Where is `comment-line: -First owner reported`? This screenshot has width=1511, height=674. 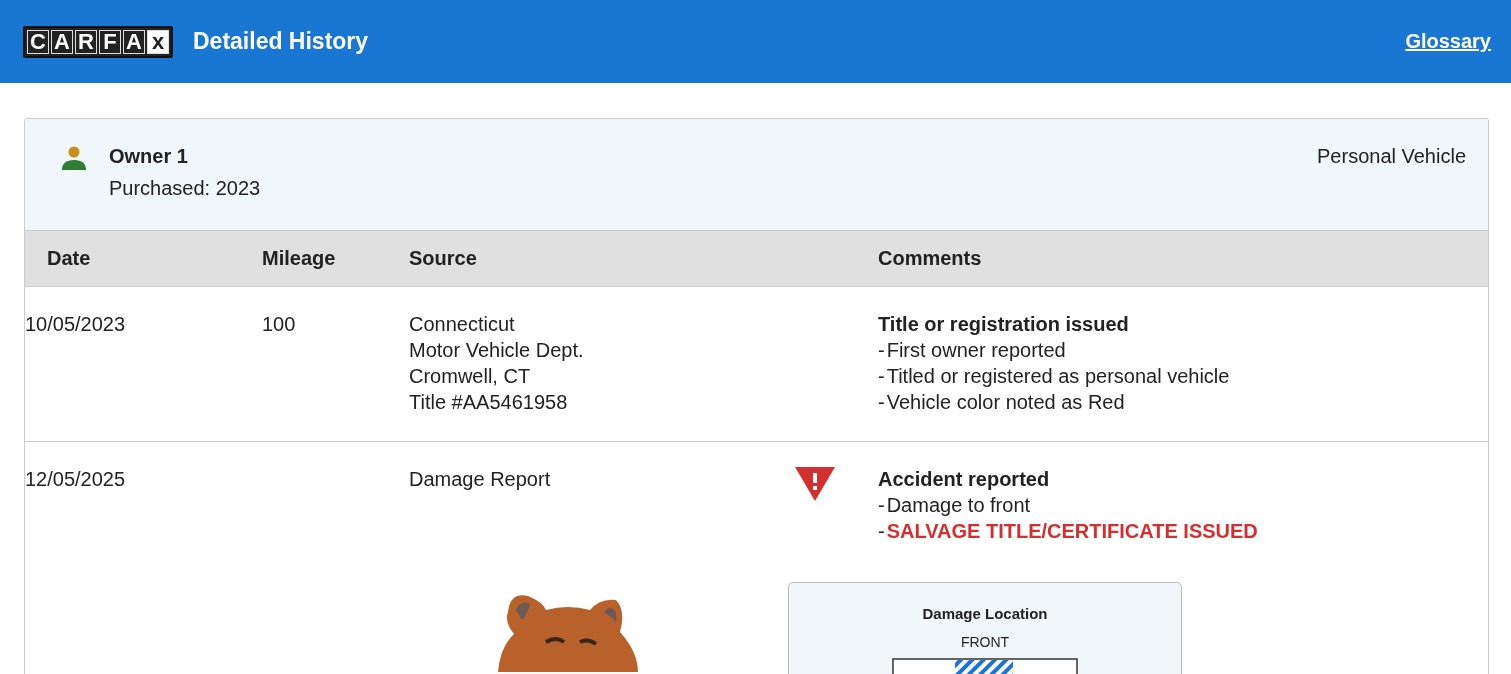 comment-line: -First owner reported is located at coordinates (972, 350).